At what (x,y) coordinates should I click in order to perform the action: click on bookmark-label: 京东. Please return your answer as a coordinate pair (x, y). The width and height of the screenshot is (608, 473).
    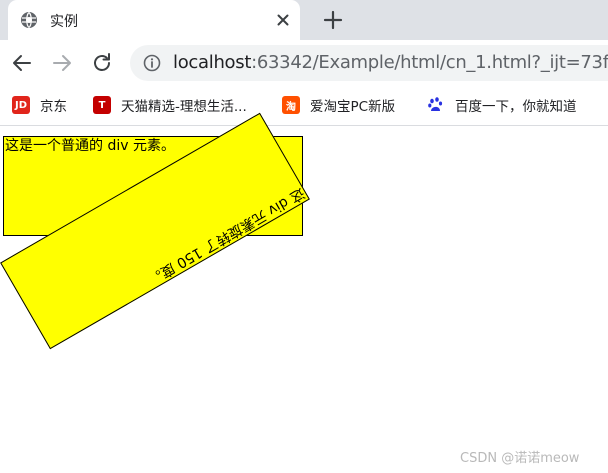
    Looking at the image, I should click on (53, 107).